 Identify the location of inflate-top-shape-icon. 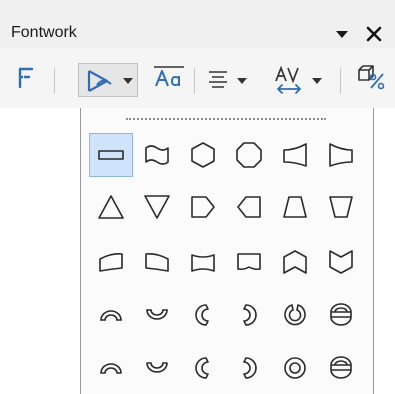
(203, 263).